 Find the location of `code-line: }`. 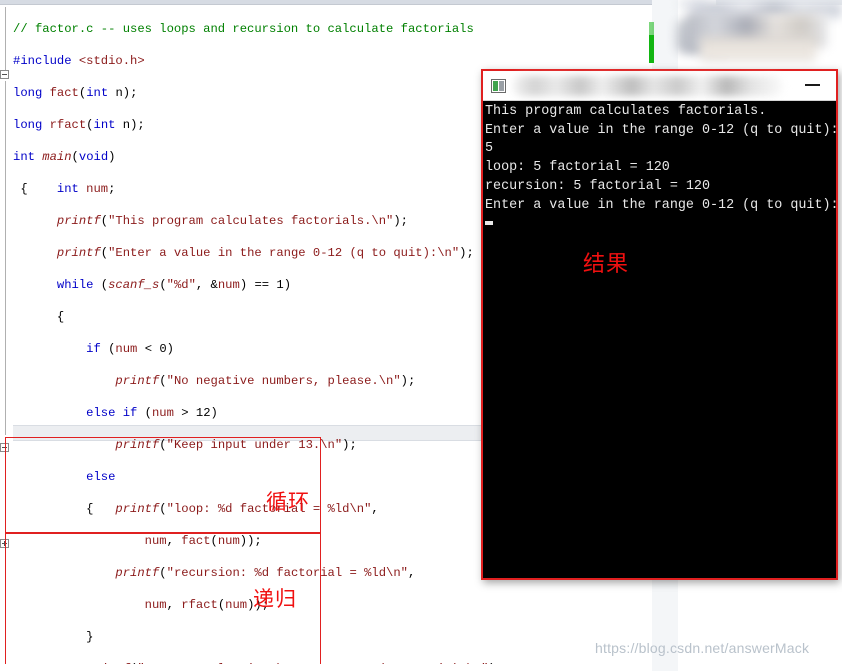

code-line: } is located at coordinates (53, 637).